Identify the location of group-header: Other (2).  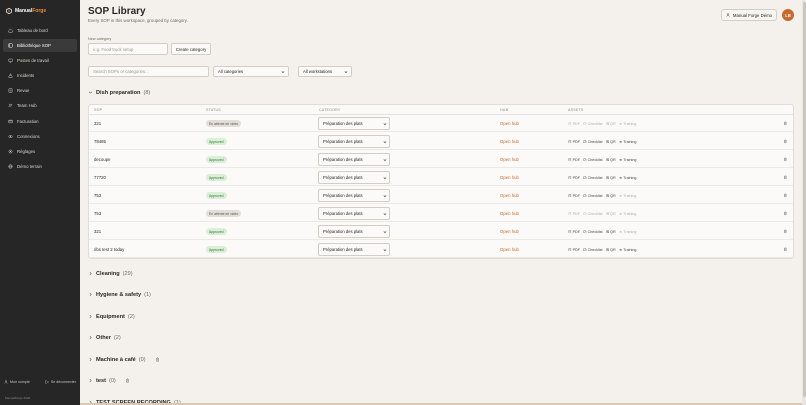
(104, 337).